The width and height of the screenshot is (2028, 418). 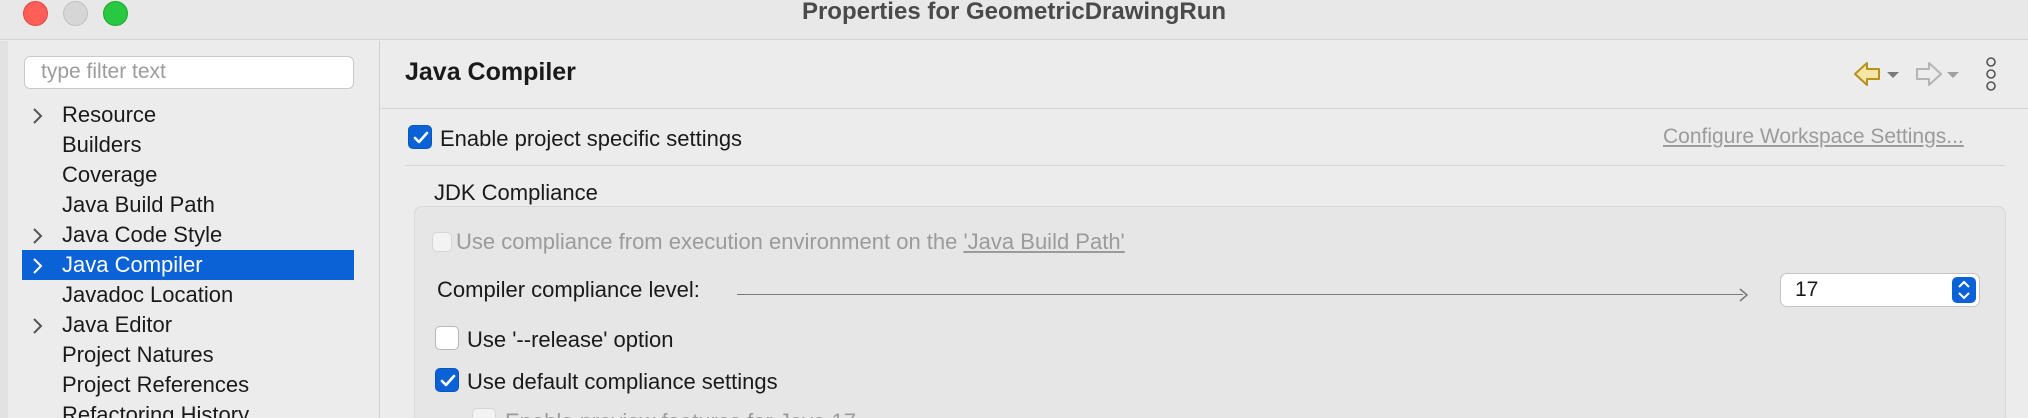 I want to click on compliance-level-value: 17, so click(x=1807, y=289).